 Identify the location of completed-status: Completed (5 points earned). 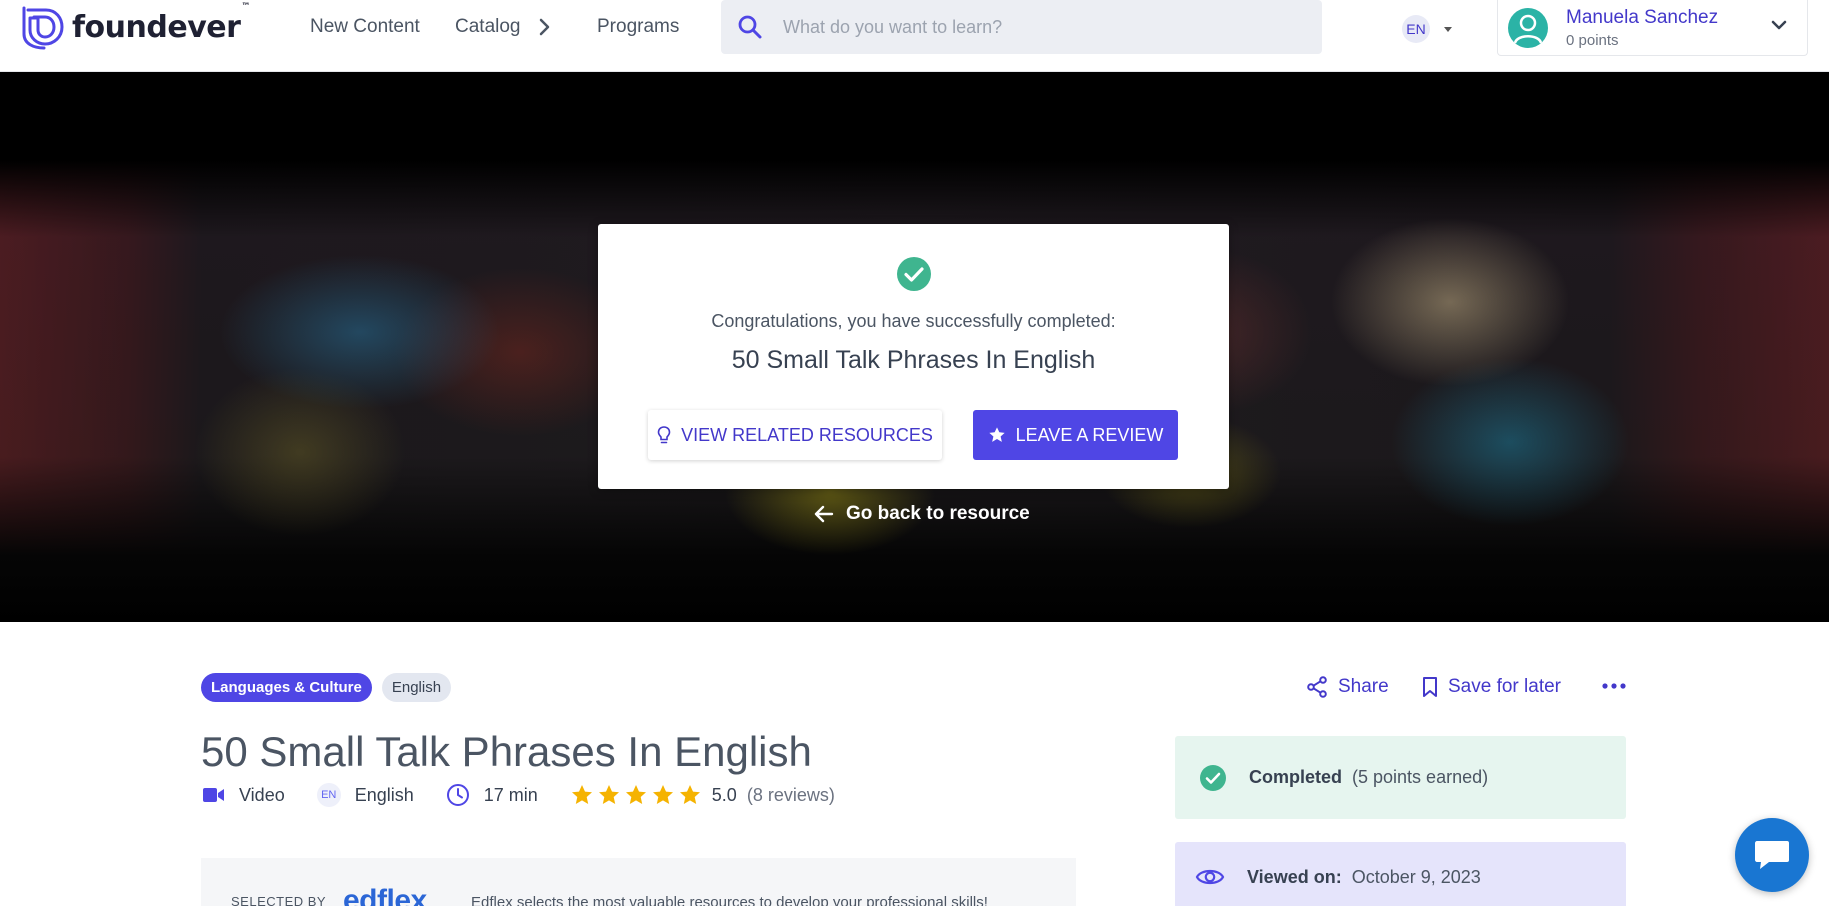
(1400, 777).